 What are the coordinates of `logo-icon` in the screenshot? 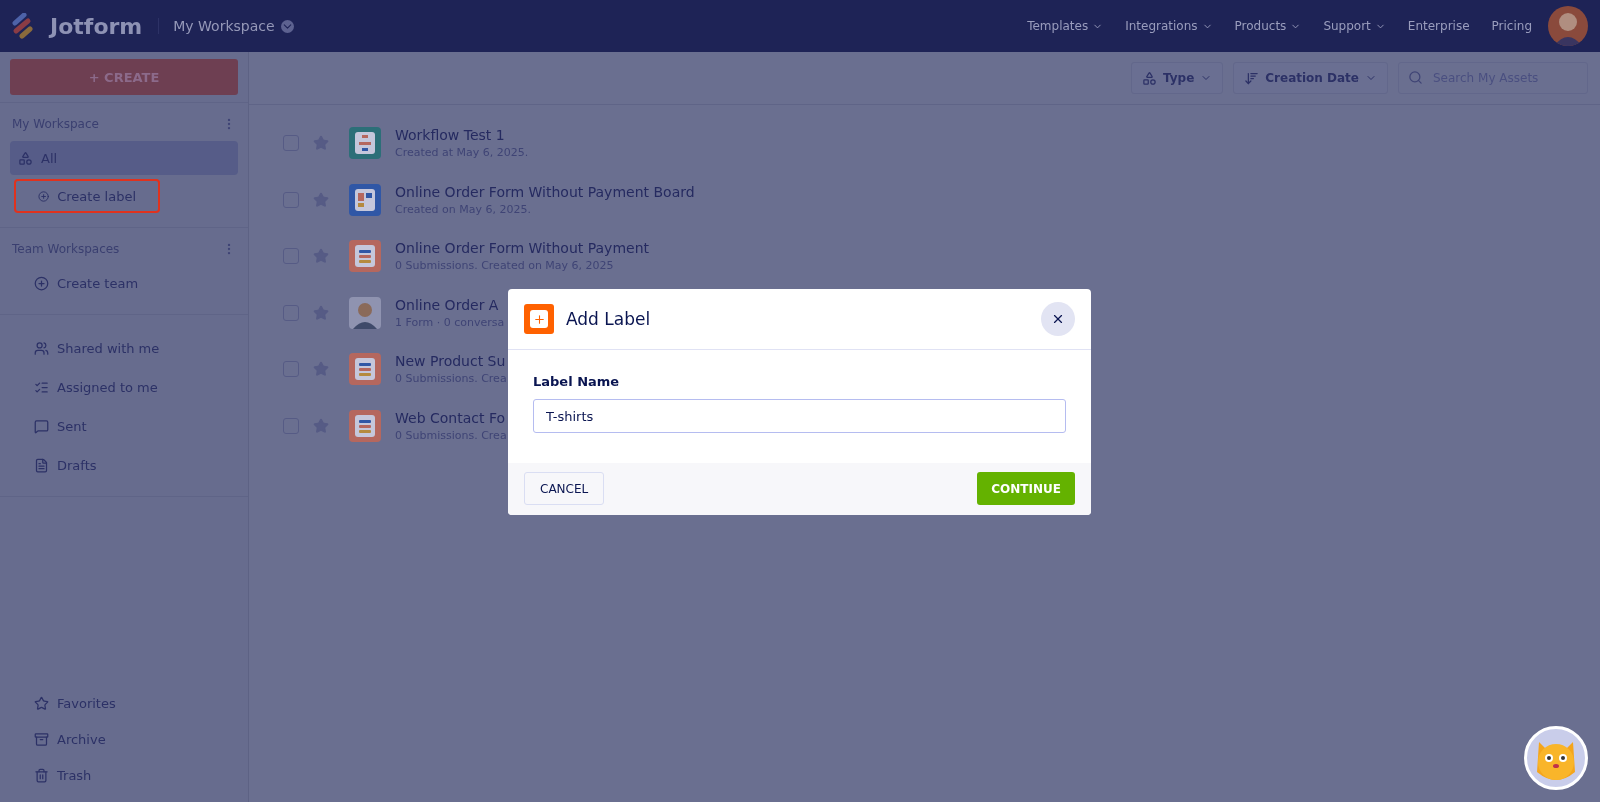 It's located at (23, 26).